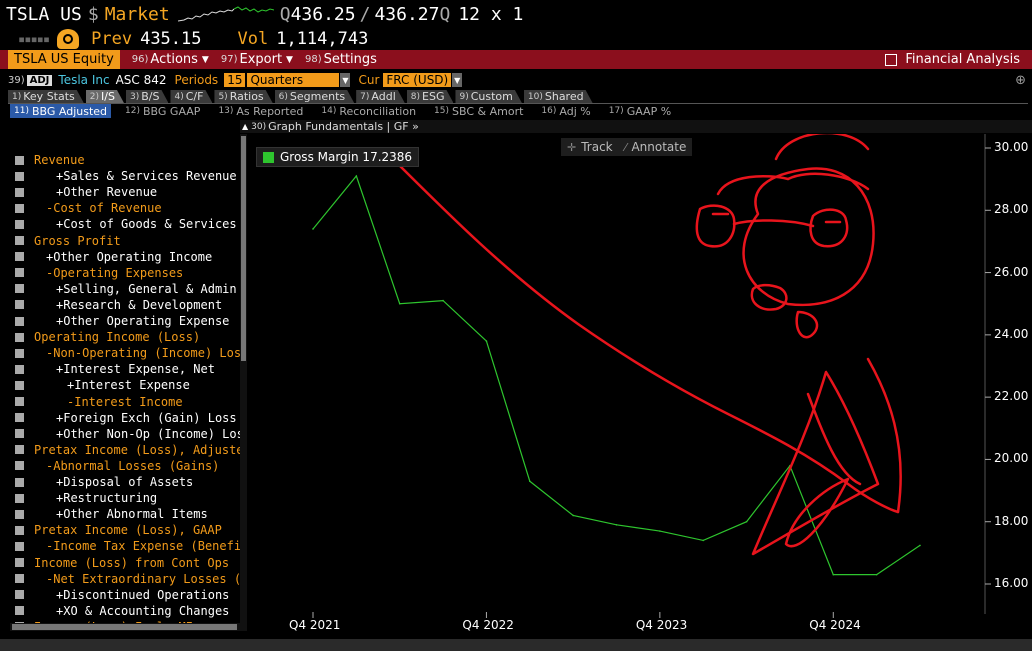 This screenshot has width=1032, height=651. What do you see at coordinates (125, 595) in the screenshot?
I see `tree-row: + Discontinued Operations` at bounding box center [125, 595].